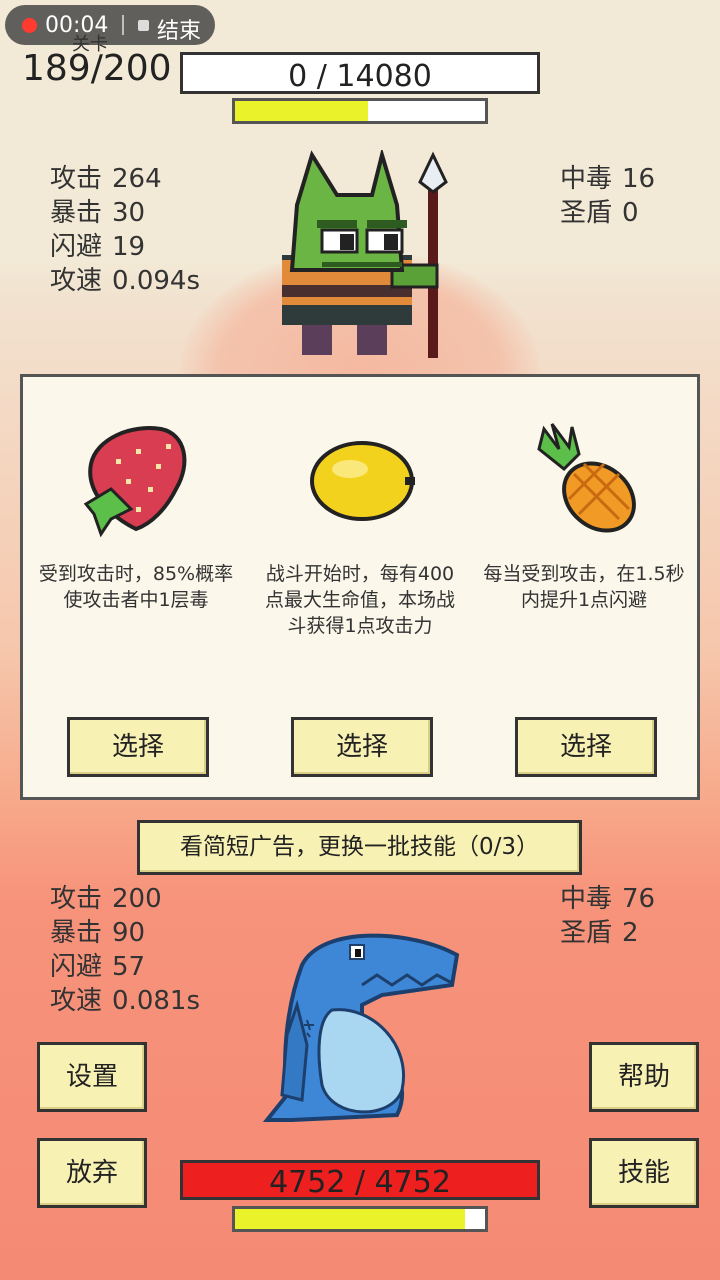 The width and height of the screenshot is (720, 1280). What do you see at coordinates (137, 179) in the screenshot?
I see `stat-value: 264` at bounding box center [137, 179].